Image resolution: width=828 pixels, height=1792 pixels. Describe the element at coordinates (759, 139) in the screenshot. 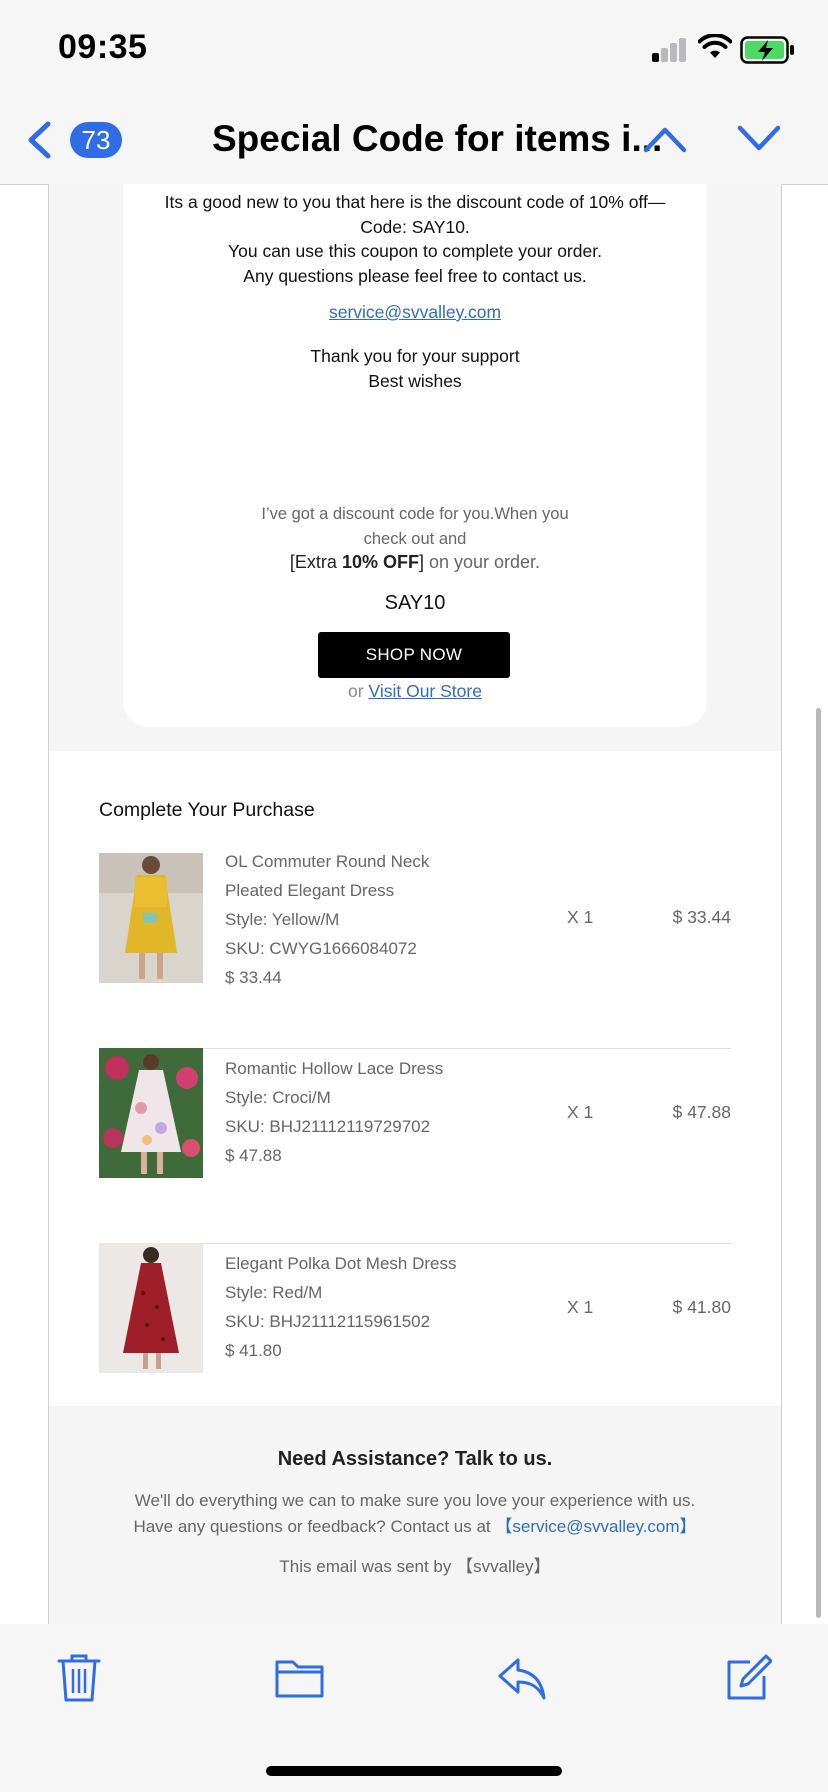

I see `next-message-chevron-down-icon` at that location.